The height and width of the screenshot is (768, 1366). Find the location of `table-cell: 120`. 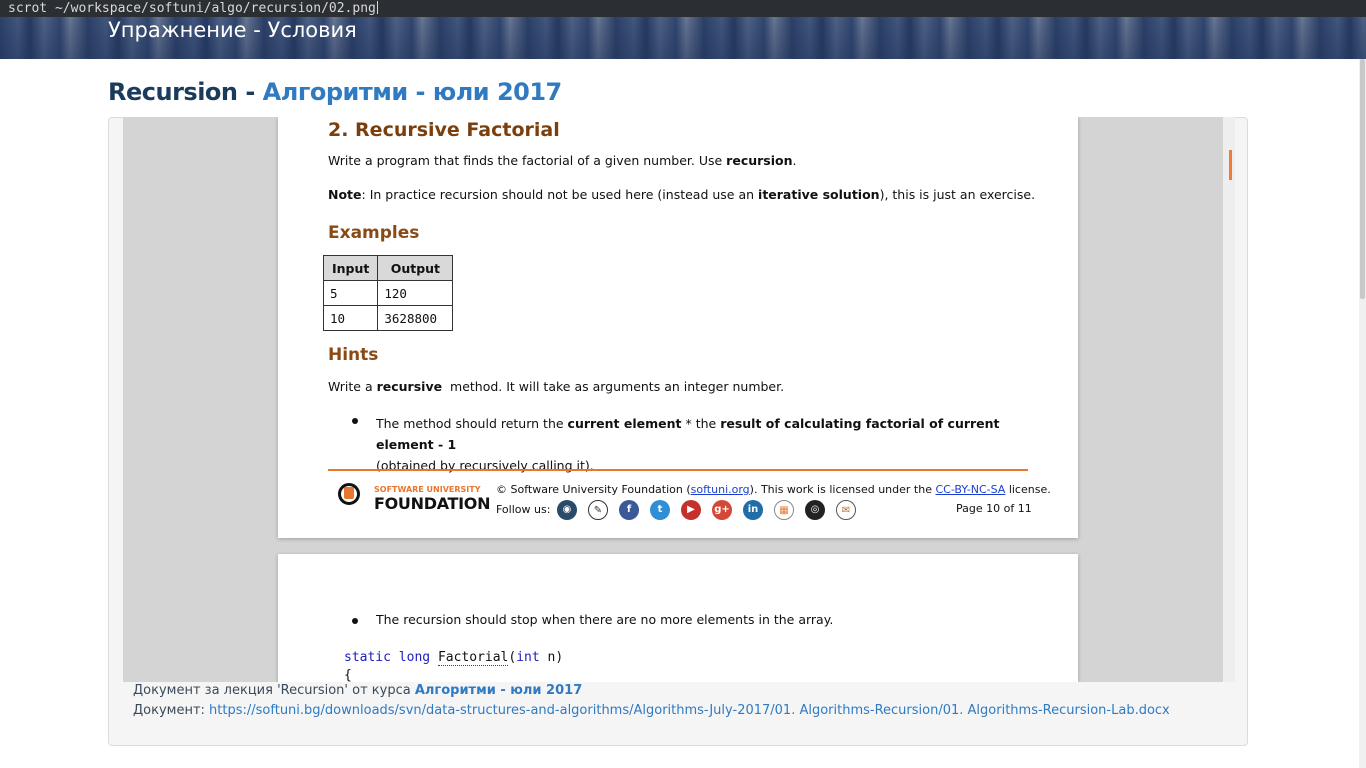

table-cell: 120 is located at coordinates (415, 293).